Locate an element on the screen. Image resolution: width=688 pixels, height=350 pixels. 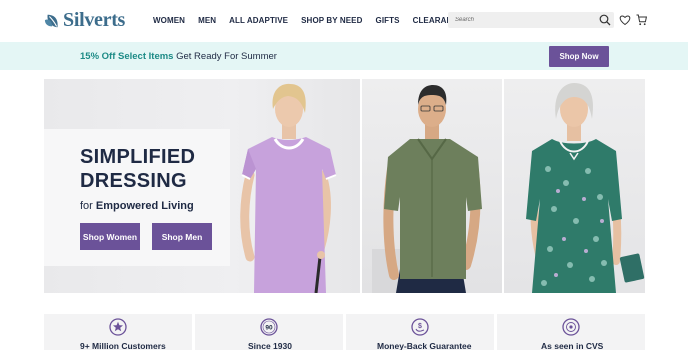
silverts-logo: Silverts is located at coordinates (84, 20).